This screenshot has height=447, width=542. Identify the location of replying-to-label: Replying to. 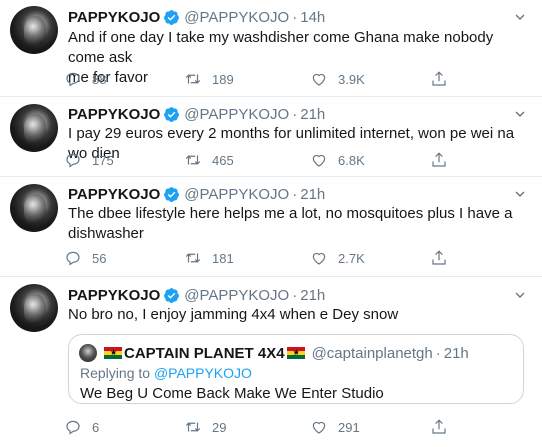
(117, 373).